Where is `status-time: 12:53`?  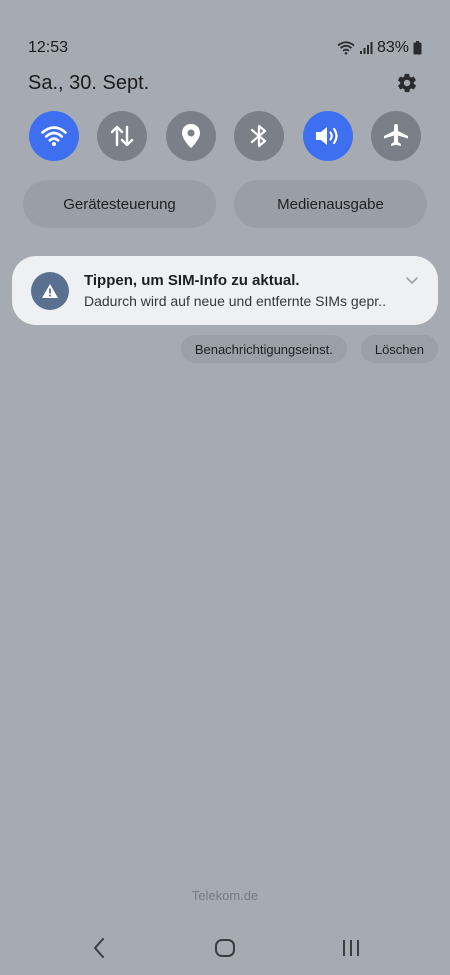
status-time: 12:53 is located at coordinates (48, 47).